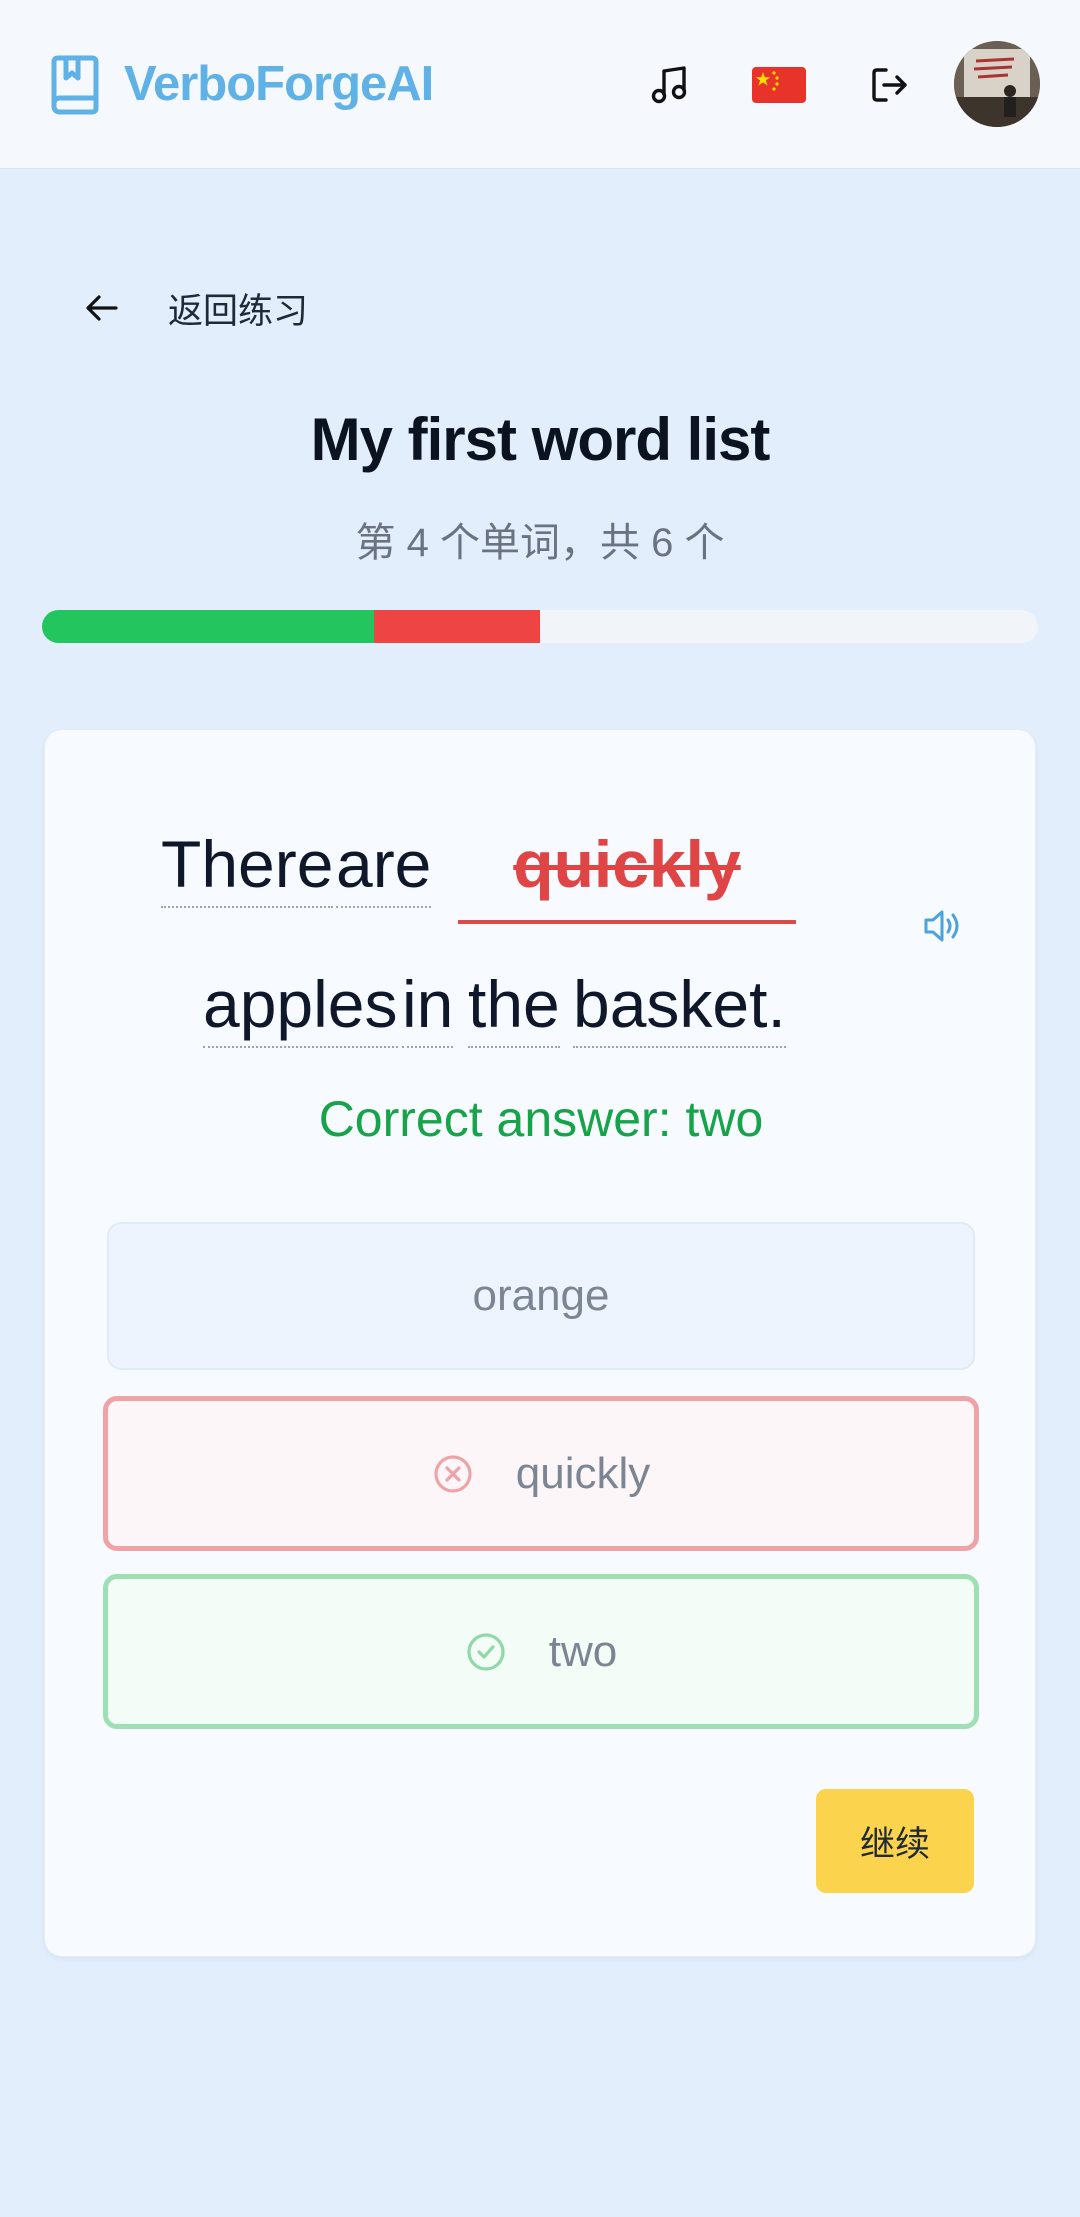 This screenshot has width=1080, height=2217. I want to click on sentence-word: basket., so click(679, 1006).